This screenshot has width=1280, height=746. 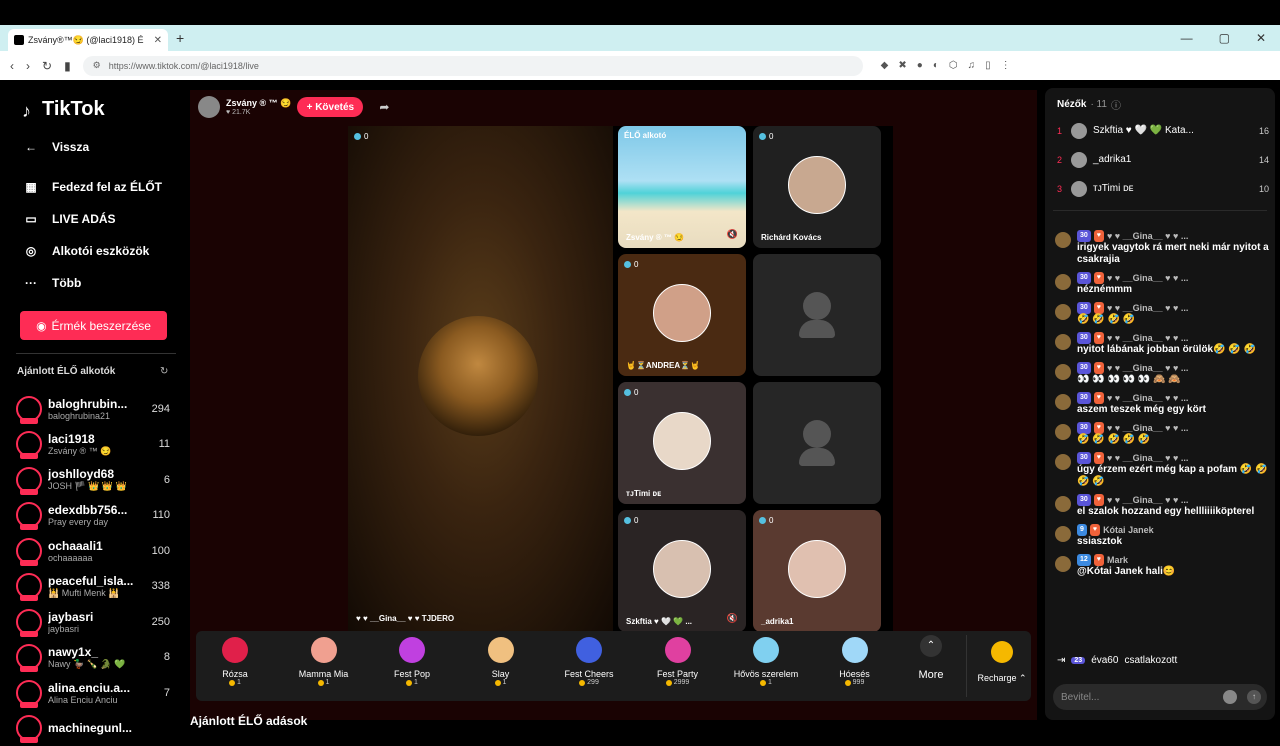 I want to click on creator-item: joshlloyd68 JOSH 🏴 👑 👑 👑 6, so click(x=96, y=480).